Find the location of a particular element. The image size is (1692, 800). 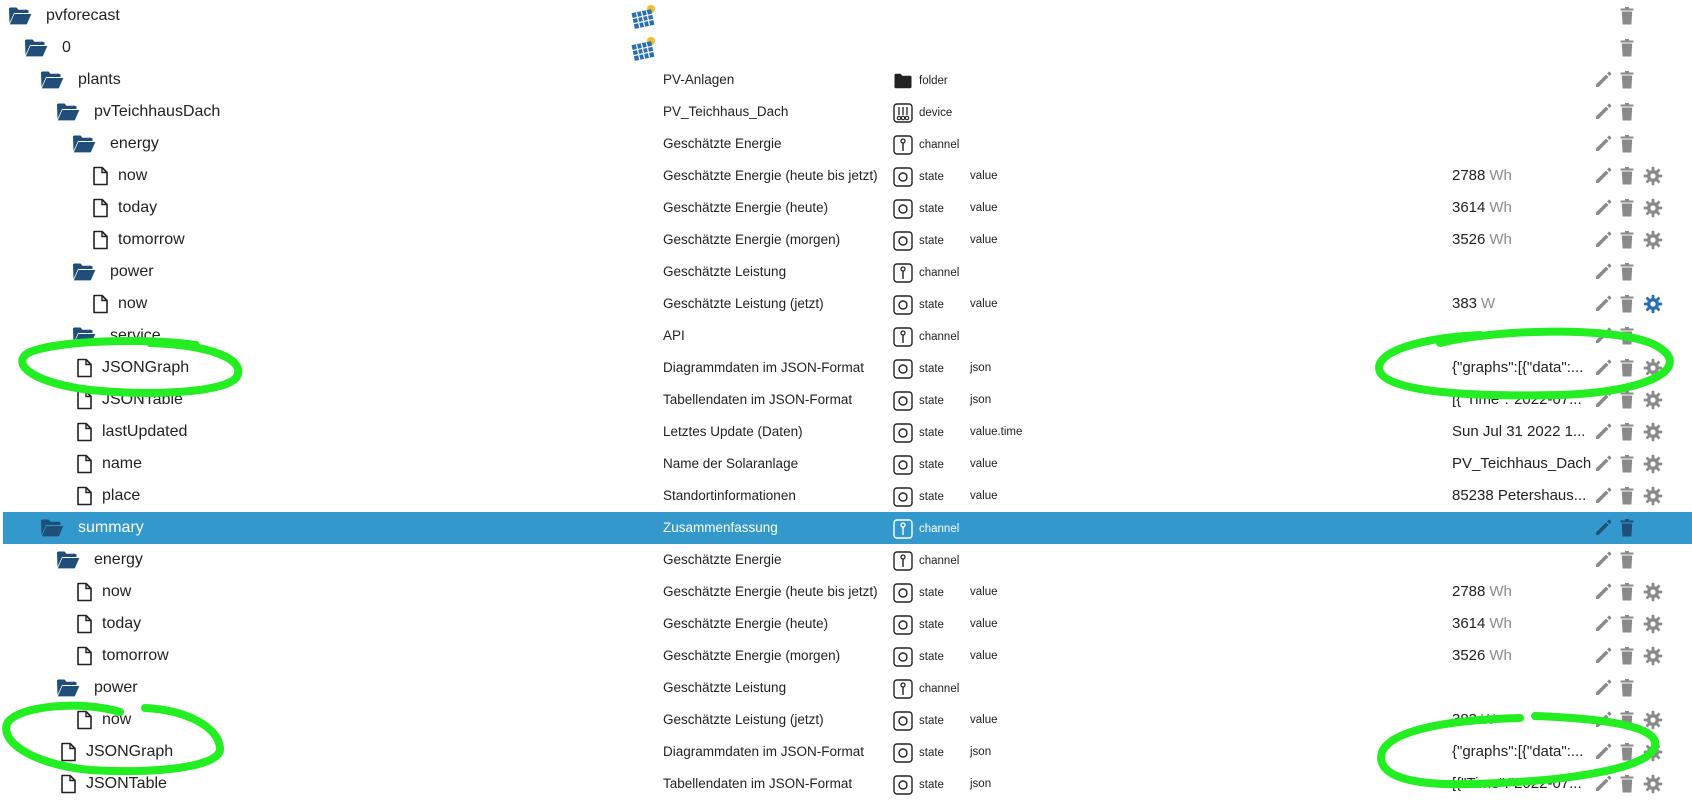

object-name: service is located at coordinates (135, 336).